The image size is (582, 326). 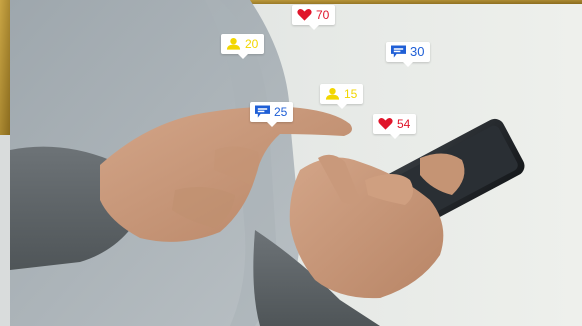 What do you see at coordinates (417, 51) in the screenshot?
I see `notification-count: 30` at bounding box center [417, 51].